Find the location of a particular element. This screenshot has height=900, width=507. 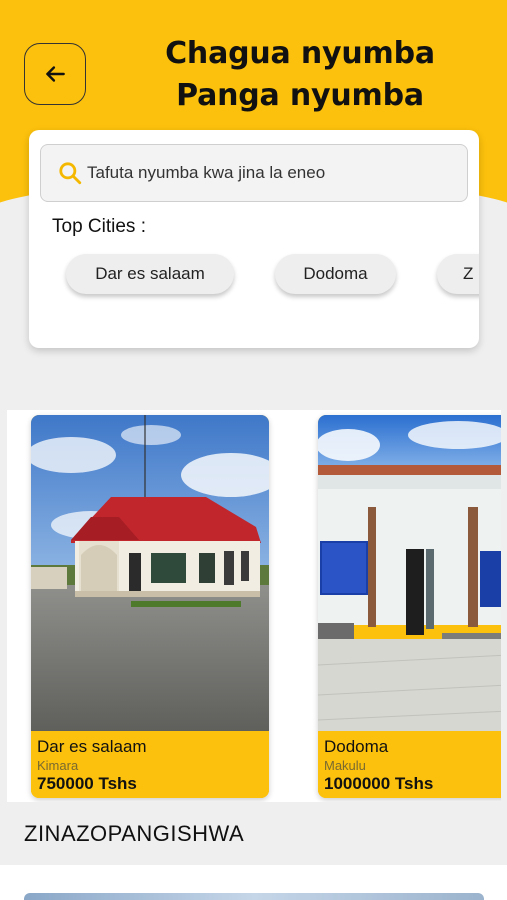

back-button is located at coordinates (55, 74).